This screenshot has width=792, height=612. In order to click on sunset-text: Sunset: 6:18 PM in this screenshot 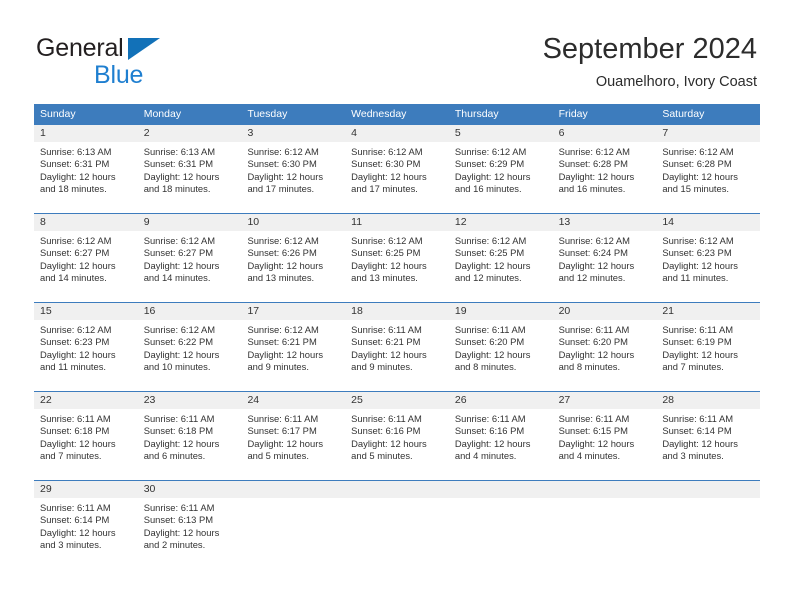, I will do `click(75, 431)`.